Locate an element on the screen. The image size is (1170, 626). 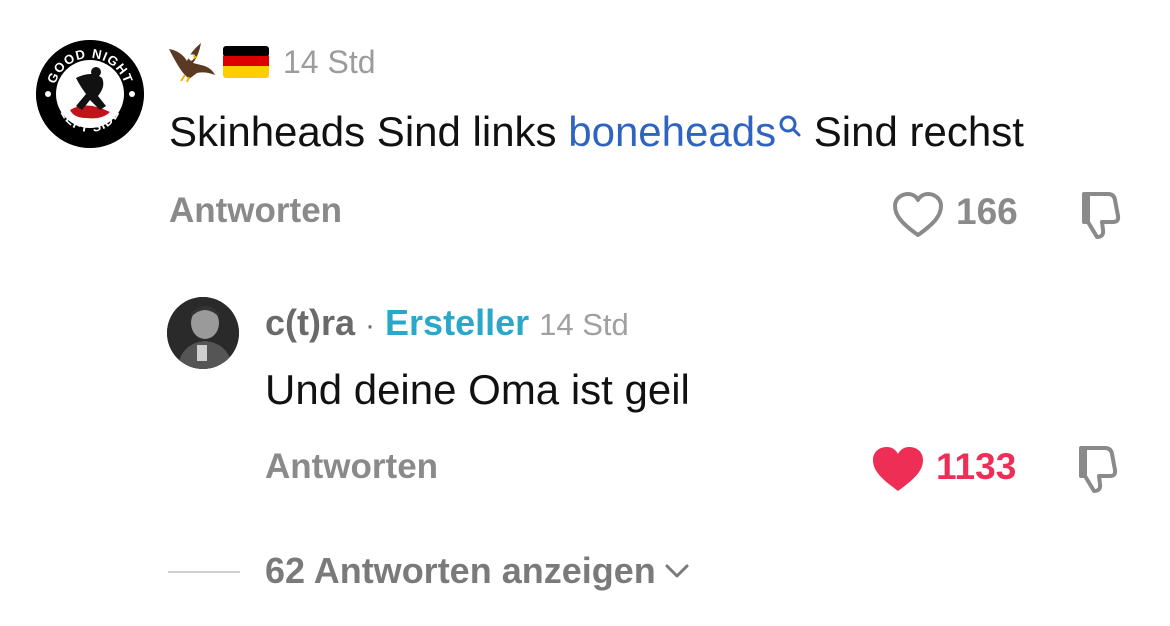
eagle-icon is located at coordinates (192, 63).